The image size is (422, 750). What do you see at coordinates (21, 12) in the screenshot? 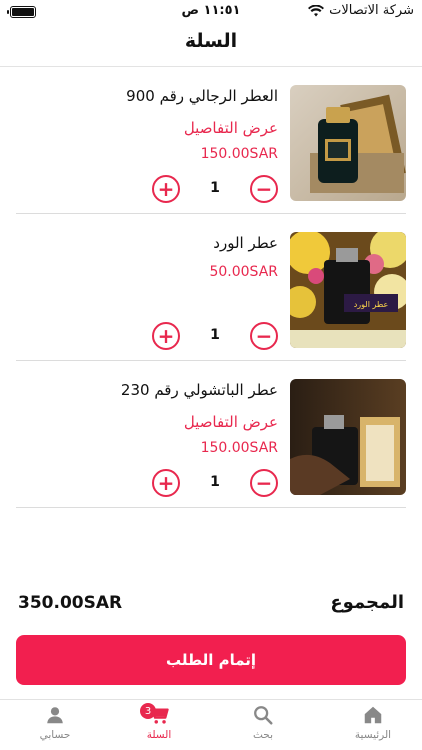
I see `battery-icon` at bounding box center [21, 12].